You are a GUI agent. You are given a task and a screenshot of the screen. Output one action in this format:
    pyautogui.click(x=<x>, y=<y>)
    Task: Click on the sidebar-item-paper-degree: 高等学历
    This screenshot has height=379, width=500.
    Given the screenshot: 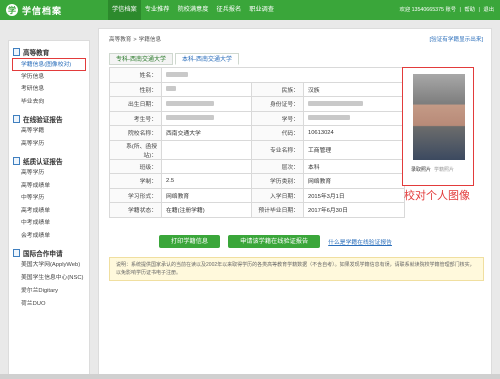 What is the action you would take?
    pyautogui.click(x=49, y=173)
    